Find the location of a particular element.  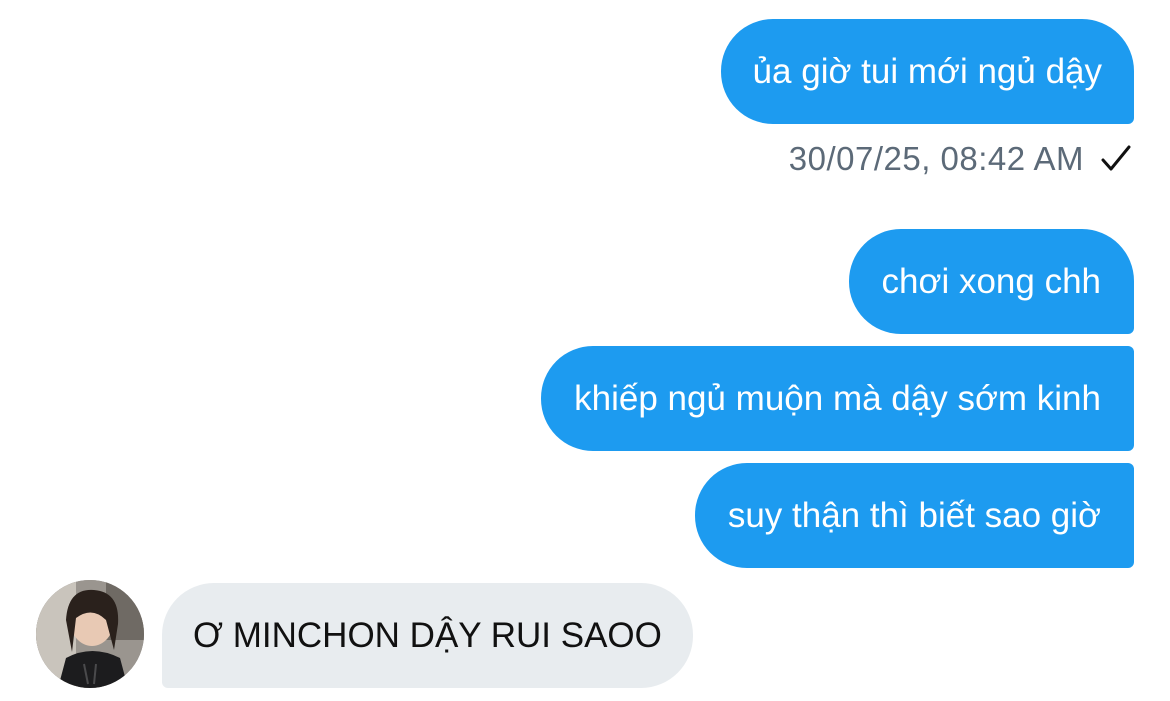

message-timestamp: 30/07/25, 08:42 AM is located at coordinates (936, 158).